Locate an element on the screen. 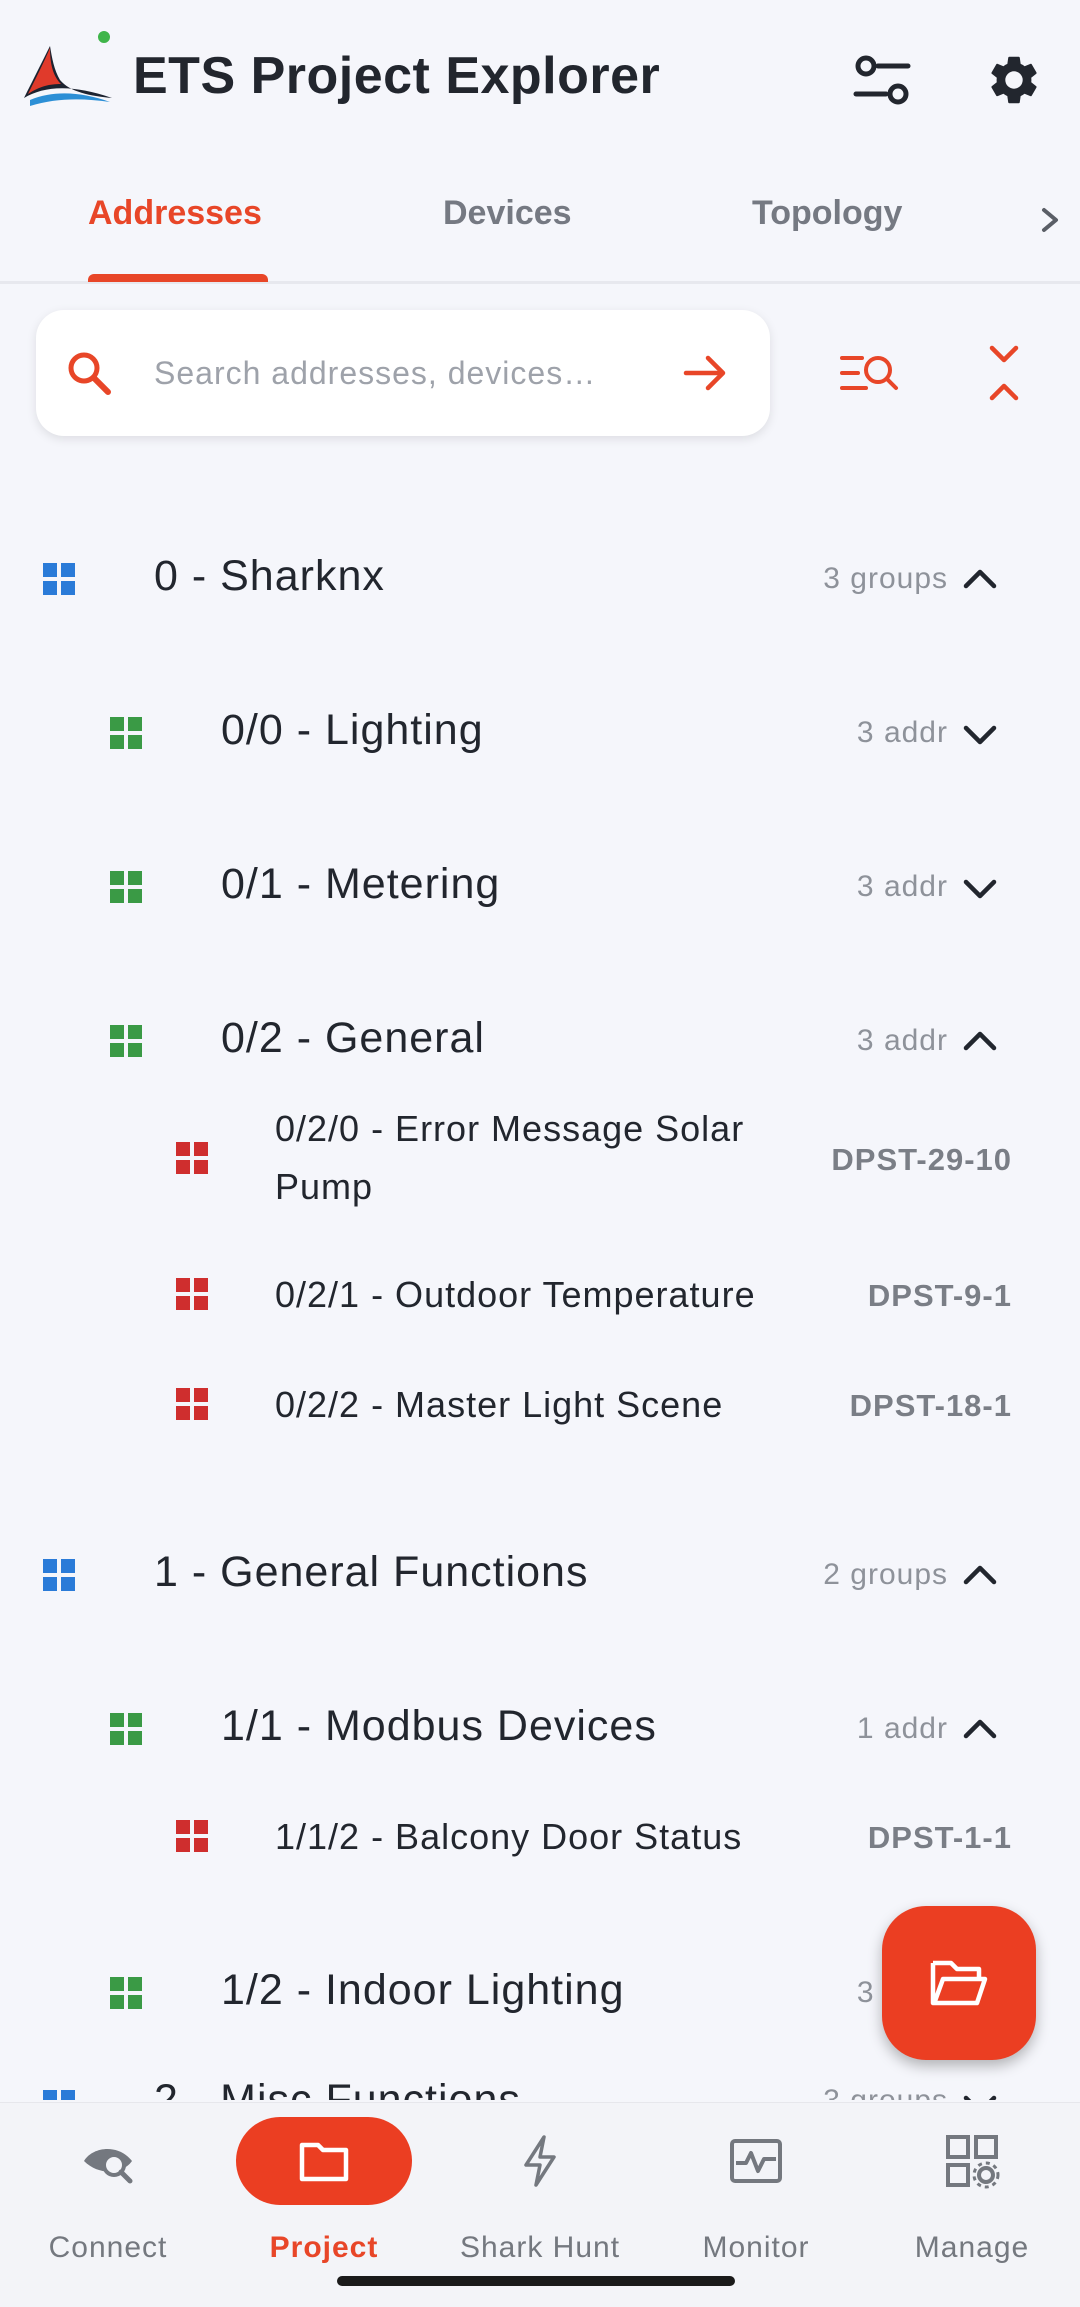 The width and height of the screenshot is (1080, 2307). group-address-row: 0/2/1 - Outdoor Temperature DPST-9-1 is located at coordinates (540, 1288).